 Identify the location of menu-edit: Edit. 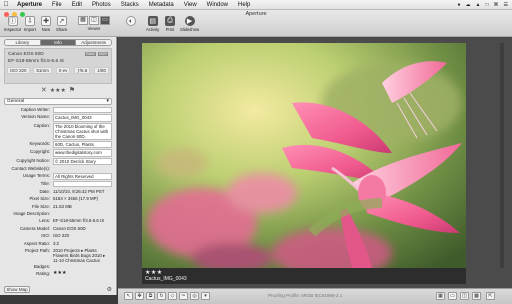
(77, 5).